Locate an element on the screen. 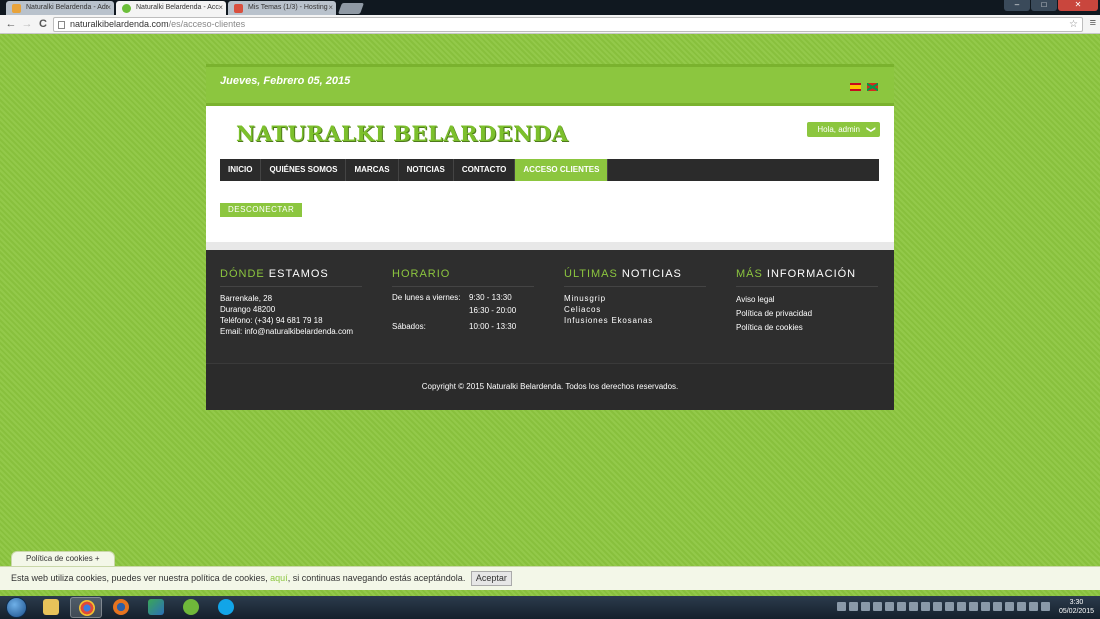  user-menu-label: Hola, admin is located at coordinates (838, 129).